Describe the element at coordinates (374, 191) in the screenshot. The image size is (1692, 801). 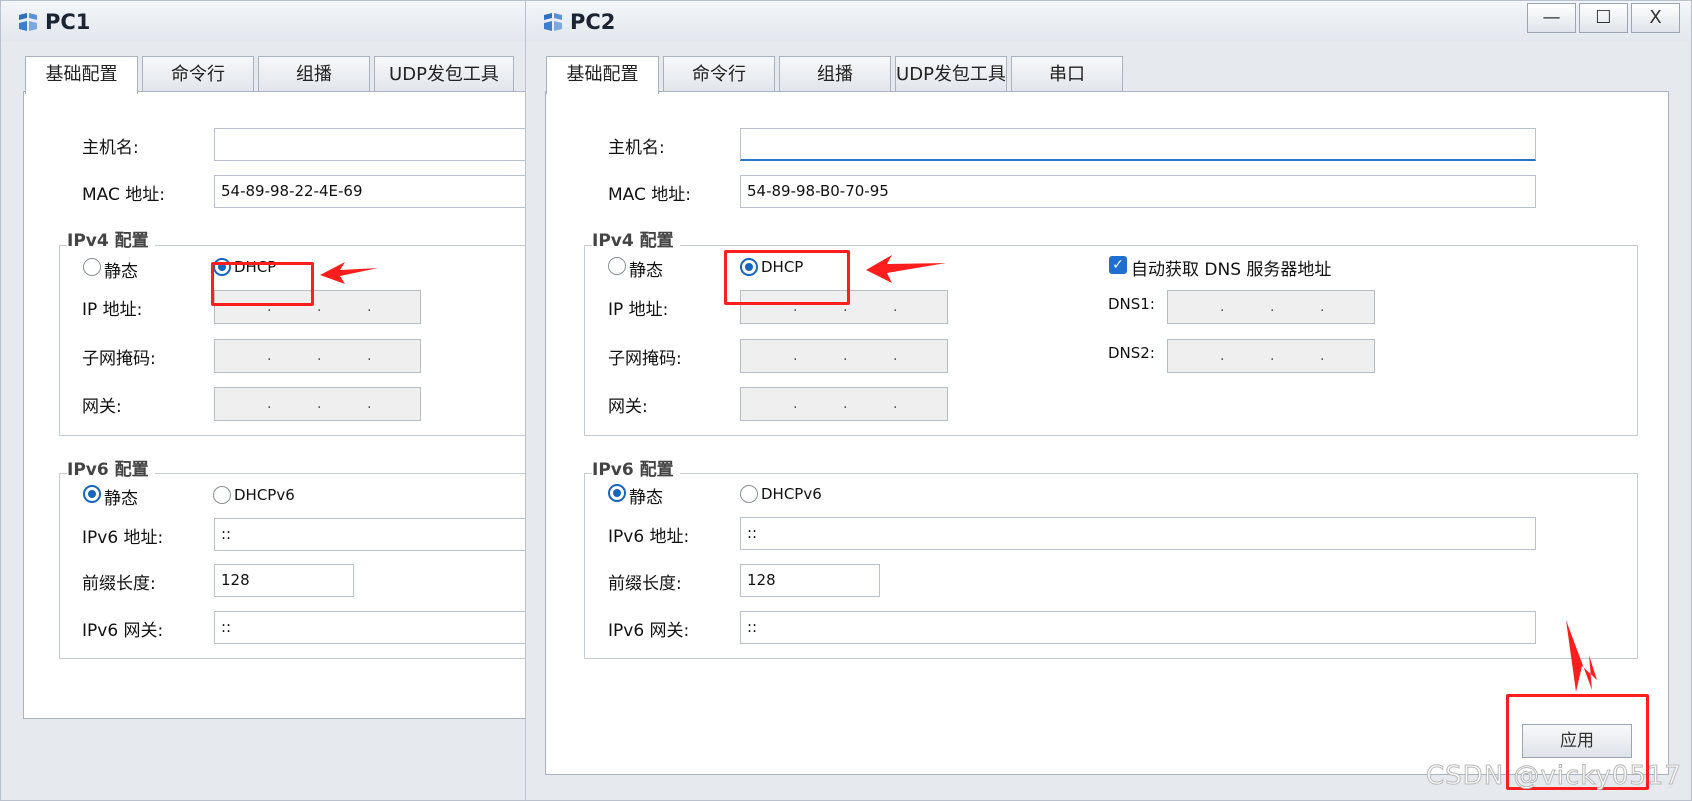
I see `mac-field: 54-89-98-22-4E-69` at that location.